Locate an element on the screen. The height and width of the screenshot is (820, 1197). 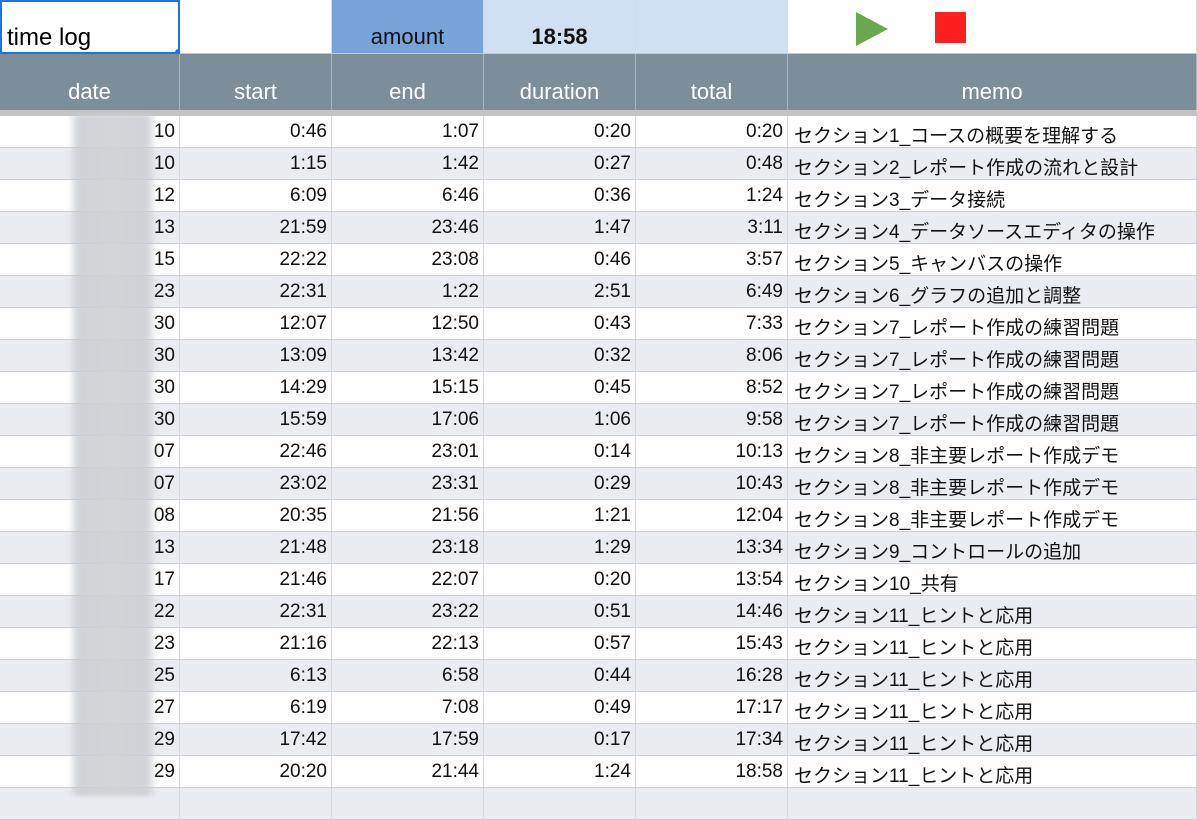
cell-end: 23:18 is located at coordinates (408, 548).